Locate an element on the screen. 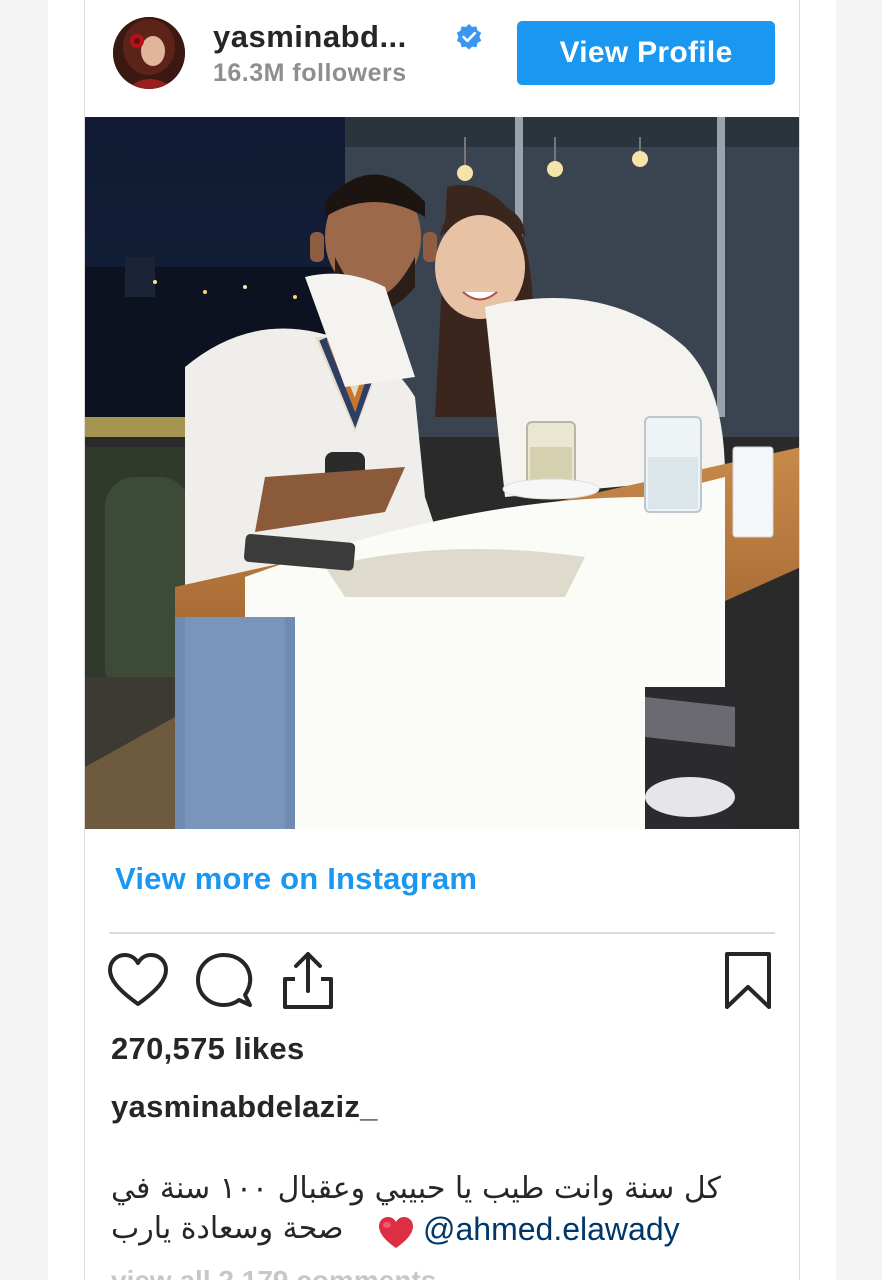 The width and height of the screenshot is (882, 1280). divider is located at coordinates (442, 933).